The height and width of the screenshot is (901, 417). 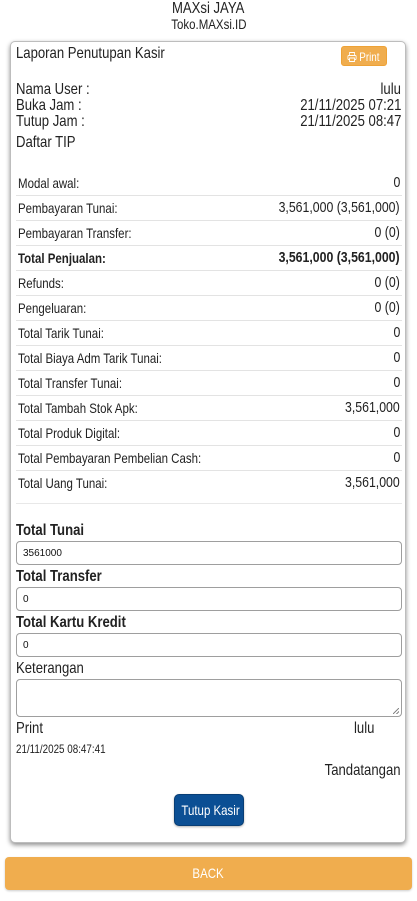 What do you see at coordinates (209, 599) in the screenshot?
I see `total-transfer-input` at bounding box center [209, 599].